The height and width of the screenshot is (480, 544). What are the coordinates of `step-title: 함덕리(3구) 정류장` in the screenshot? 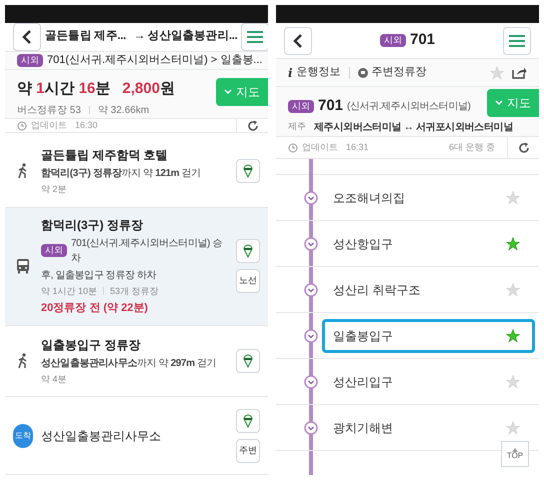 It's located at (92, 225).